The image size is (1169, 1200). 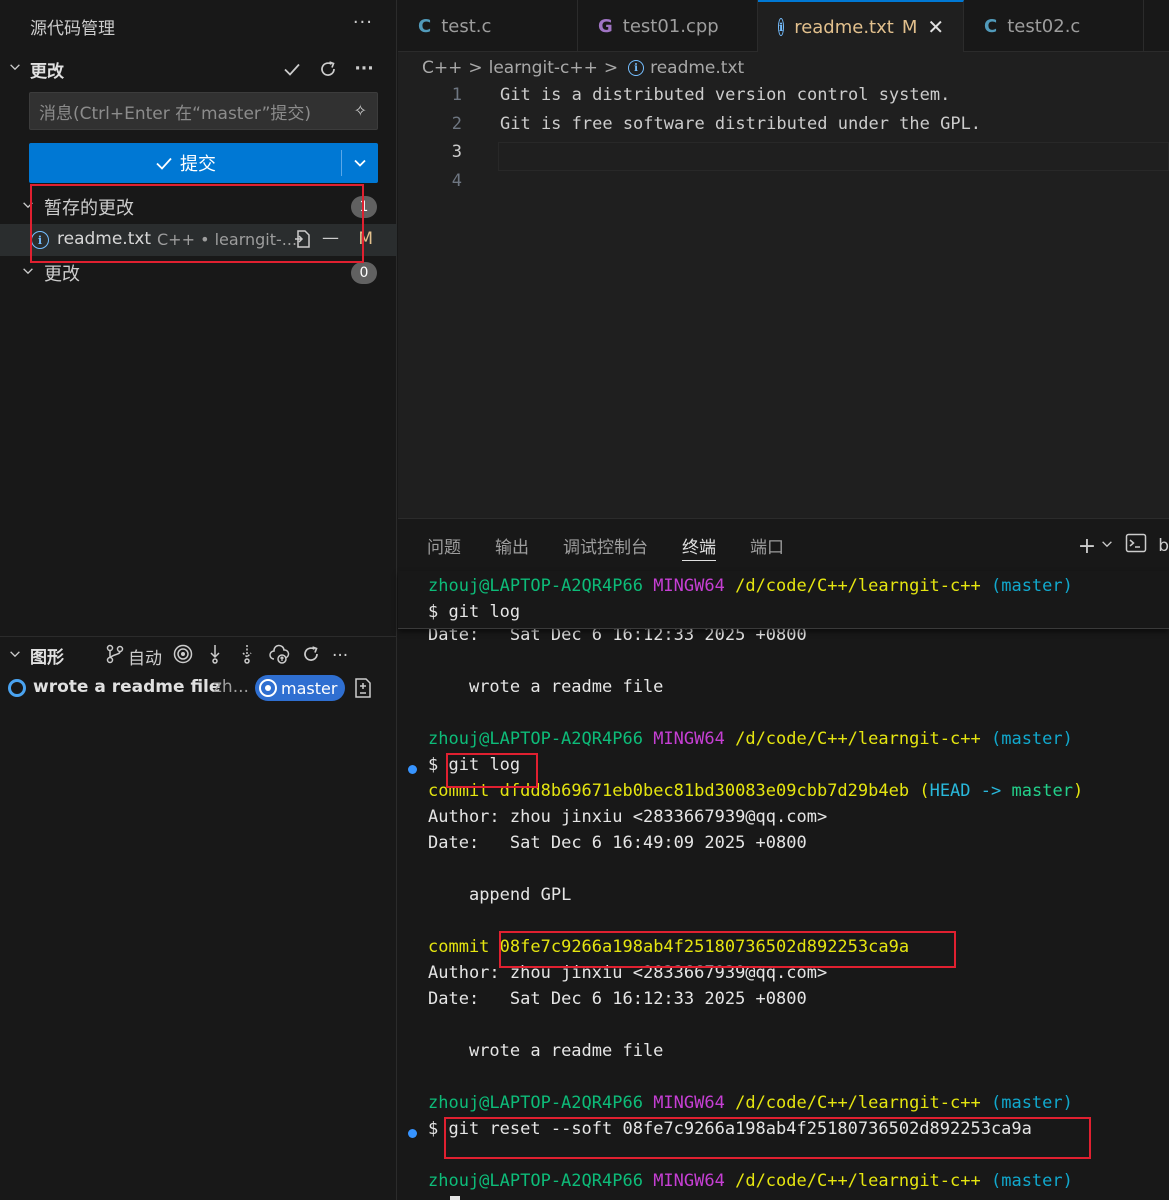 I want to click on tab-modified-indicator: M, so click(x=909, y=27).